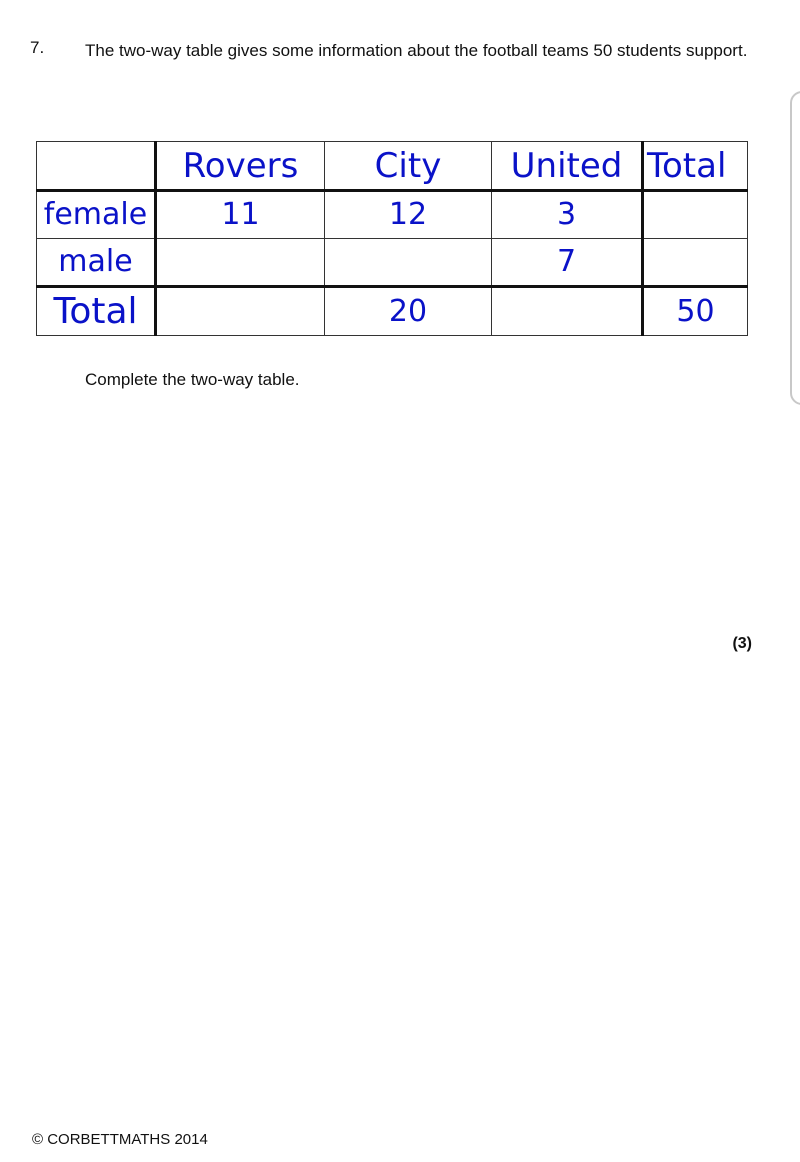 The image size is (800, 1162). I want to click on table-header-row: Rovers City United Total, so click(392, 166).